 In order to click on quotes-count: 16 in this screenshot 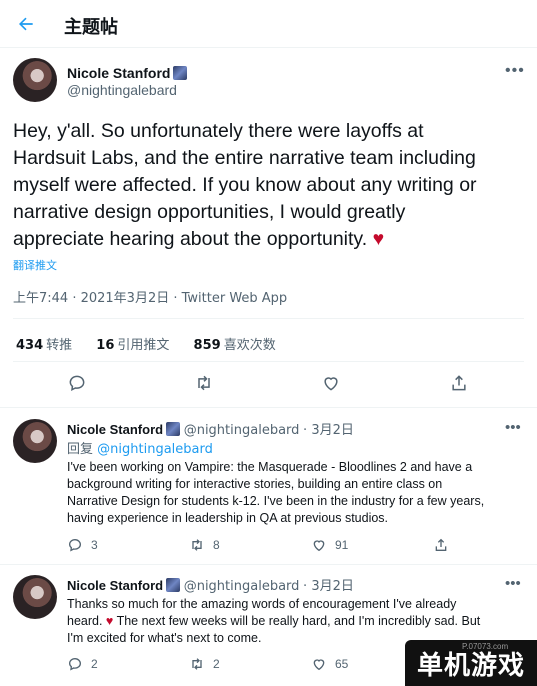, I will do `click(105, 345)`.